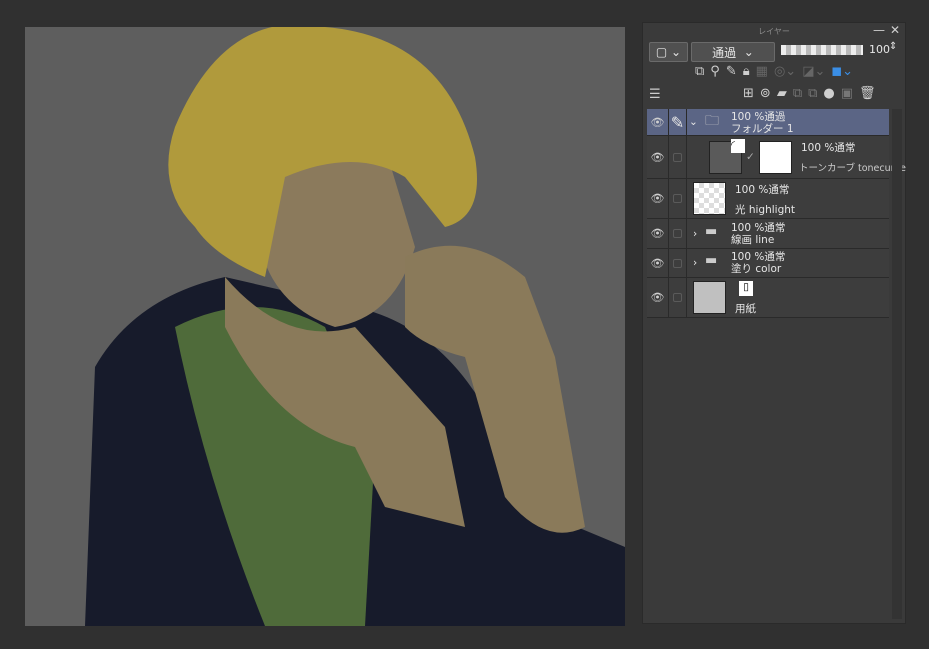  Describe the element at coordinates (774, 31) in the screenshot. I see `panel-title: レイヤー` at that location.